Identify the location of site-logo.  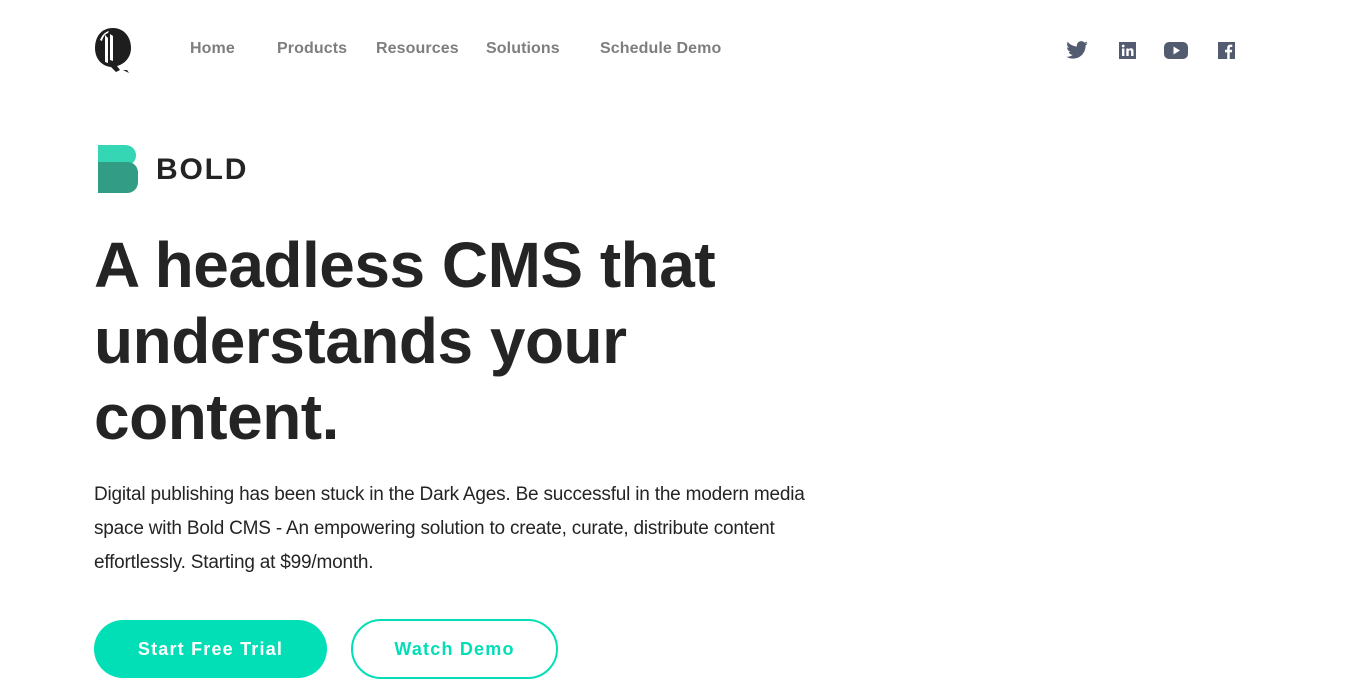
(113, 50).